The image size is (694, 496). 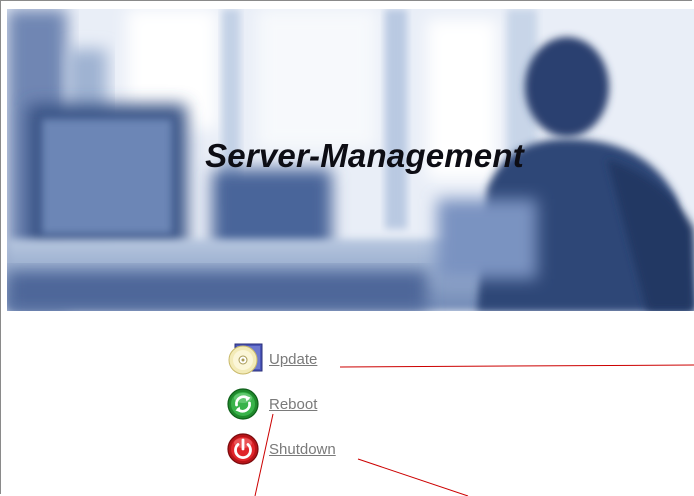 What do you see at coordinates (364, 155) in the screenshot?
I see `banner-title: Server-Management` at bounding box center [364, 155].